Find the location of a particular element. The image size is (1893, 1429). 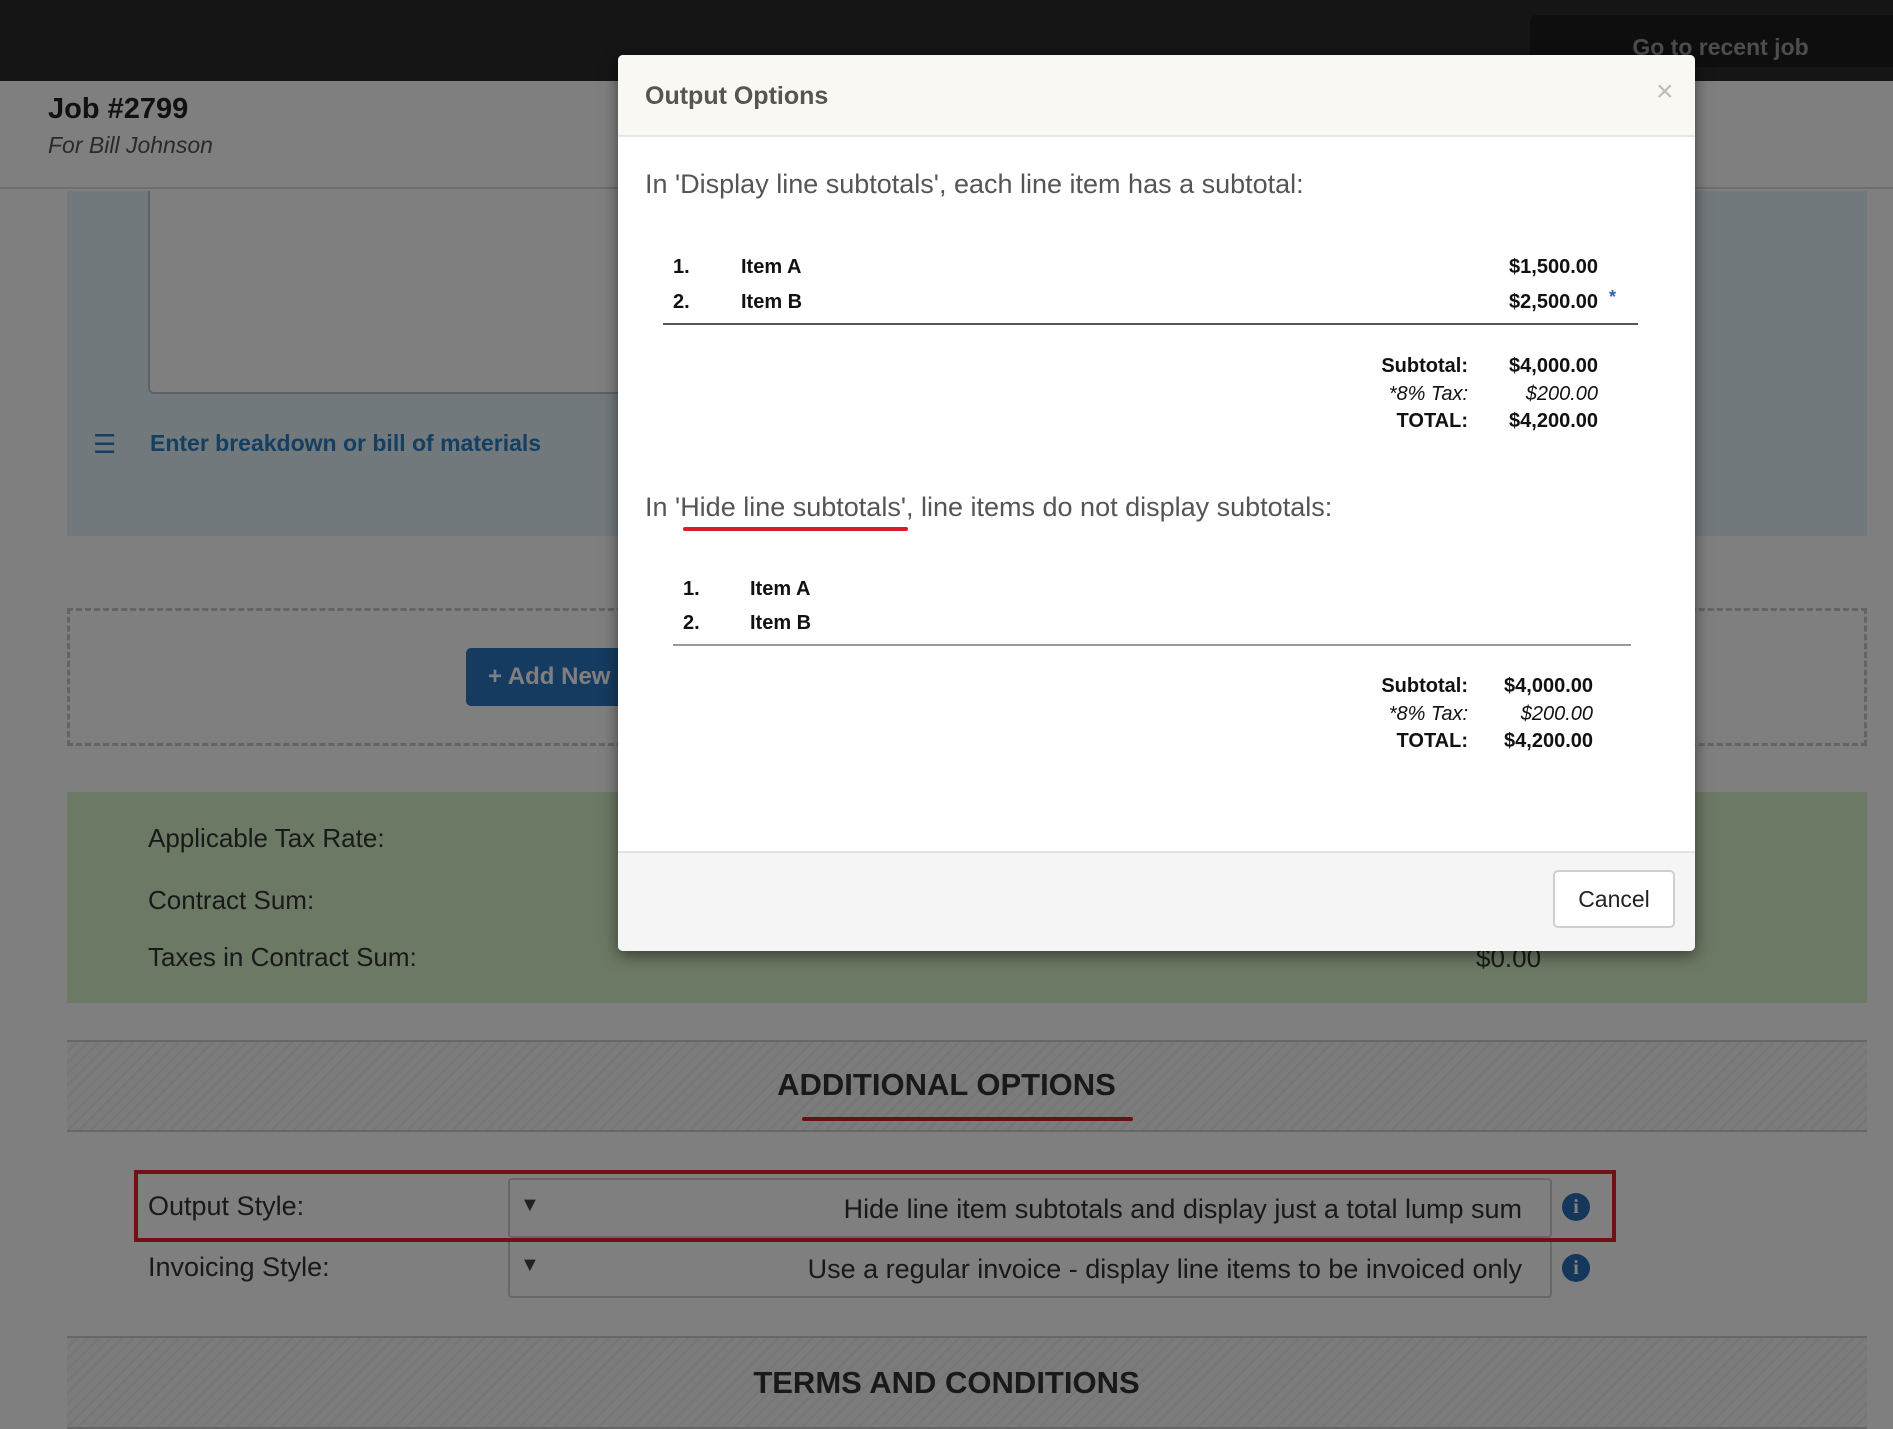

example1-total-value: $4,200.00 is located at coordinates (1553, 421).